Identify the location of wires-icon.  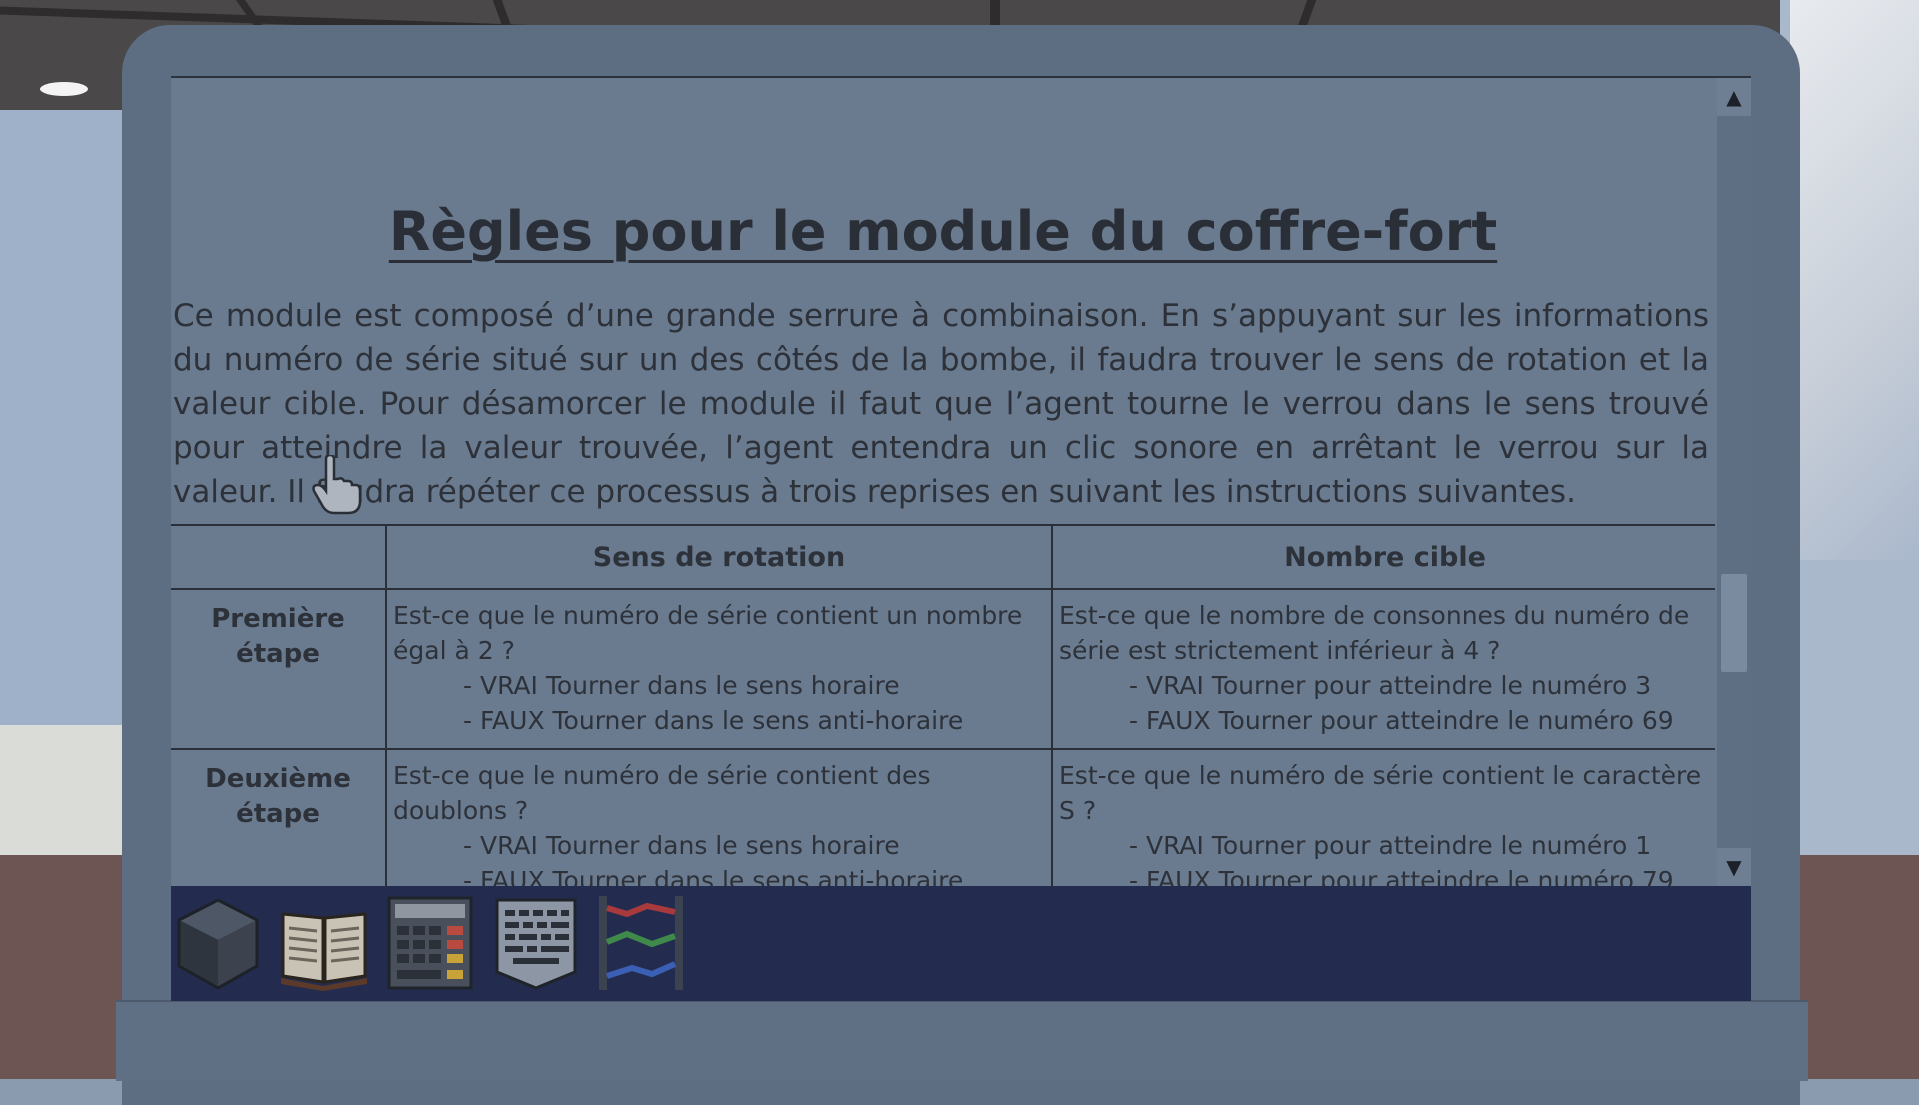
(642, 943).